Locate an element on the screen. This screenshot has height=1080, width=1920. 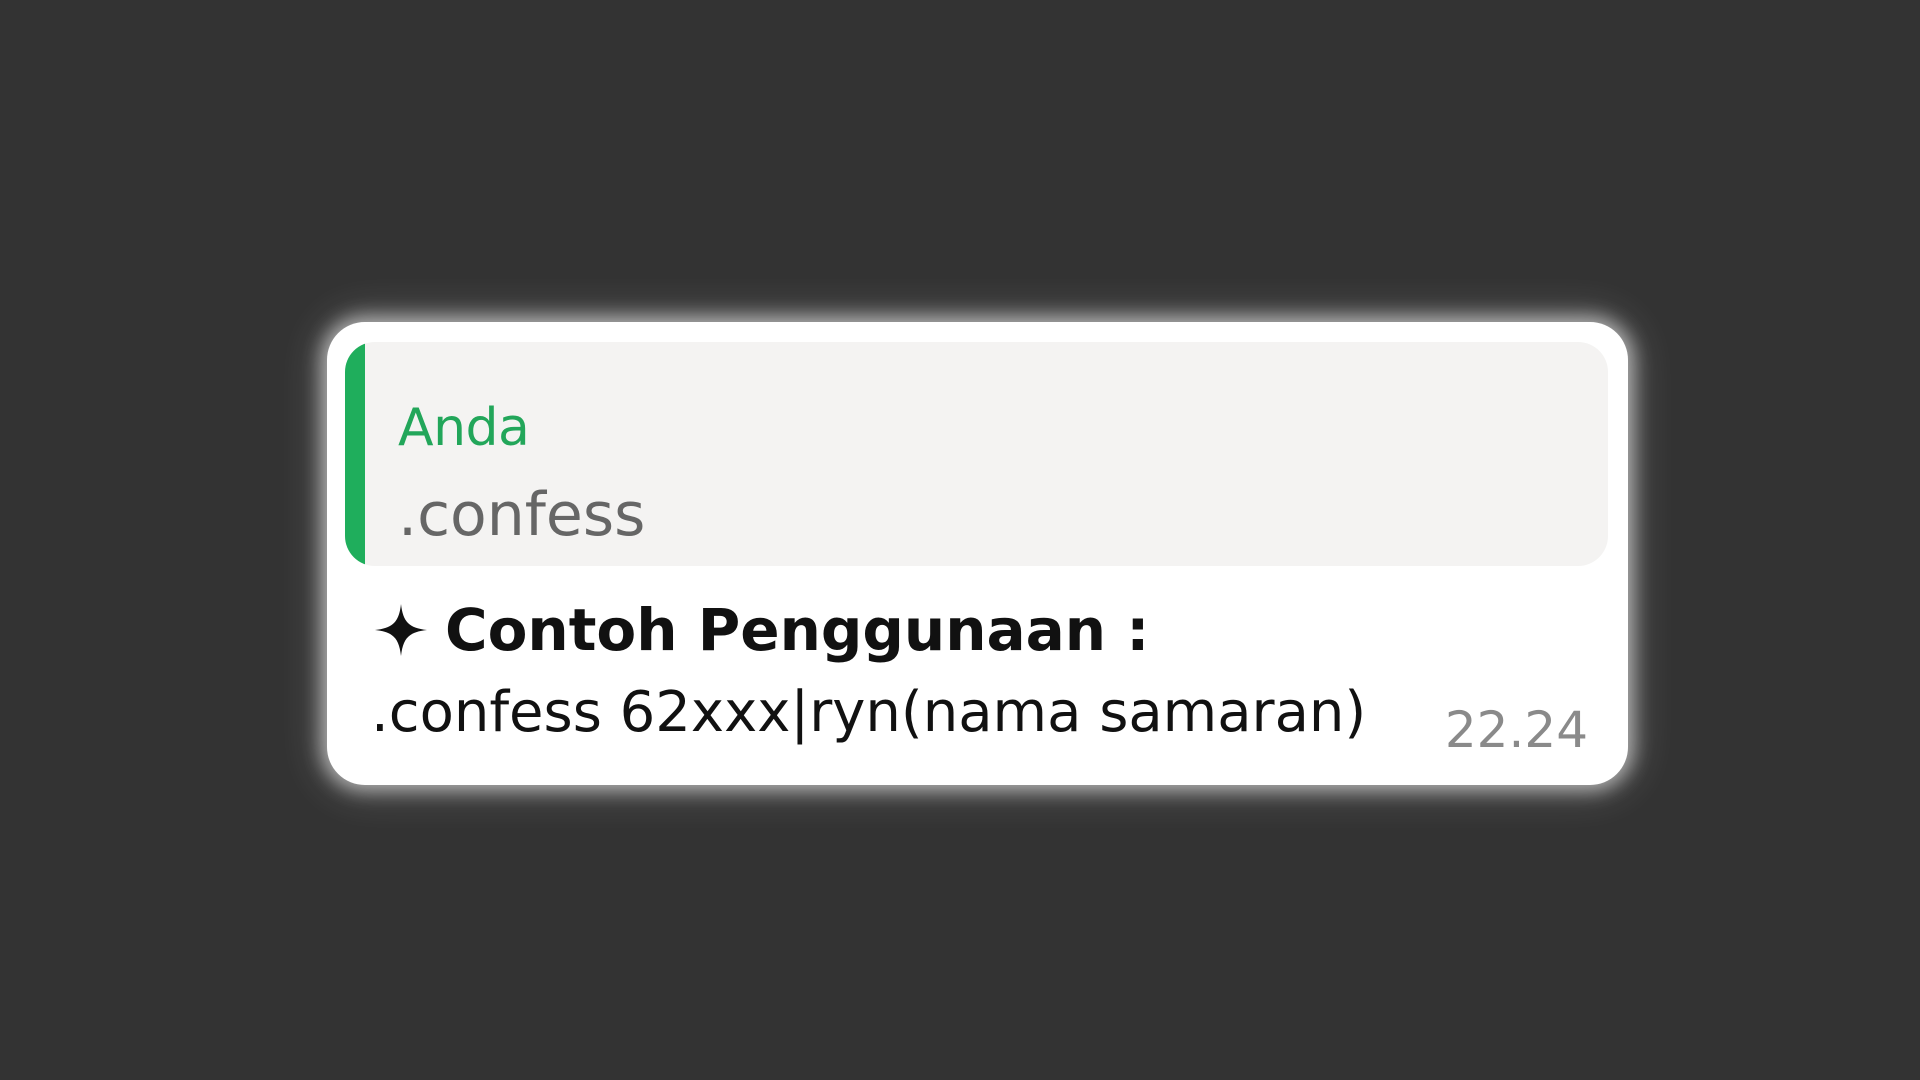
quote-accent-bar is located at coordinates (355, 454).